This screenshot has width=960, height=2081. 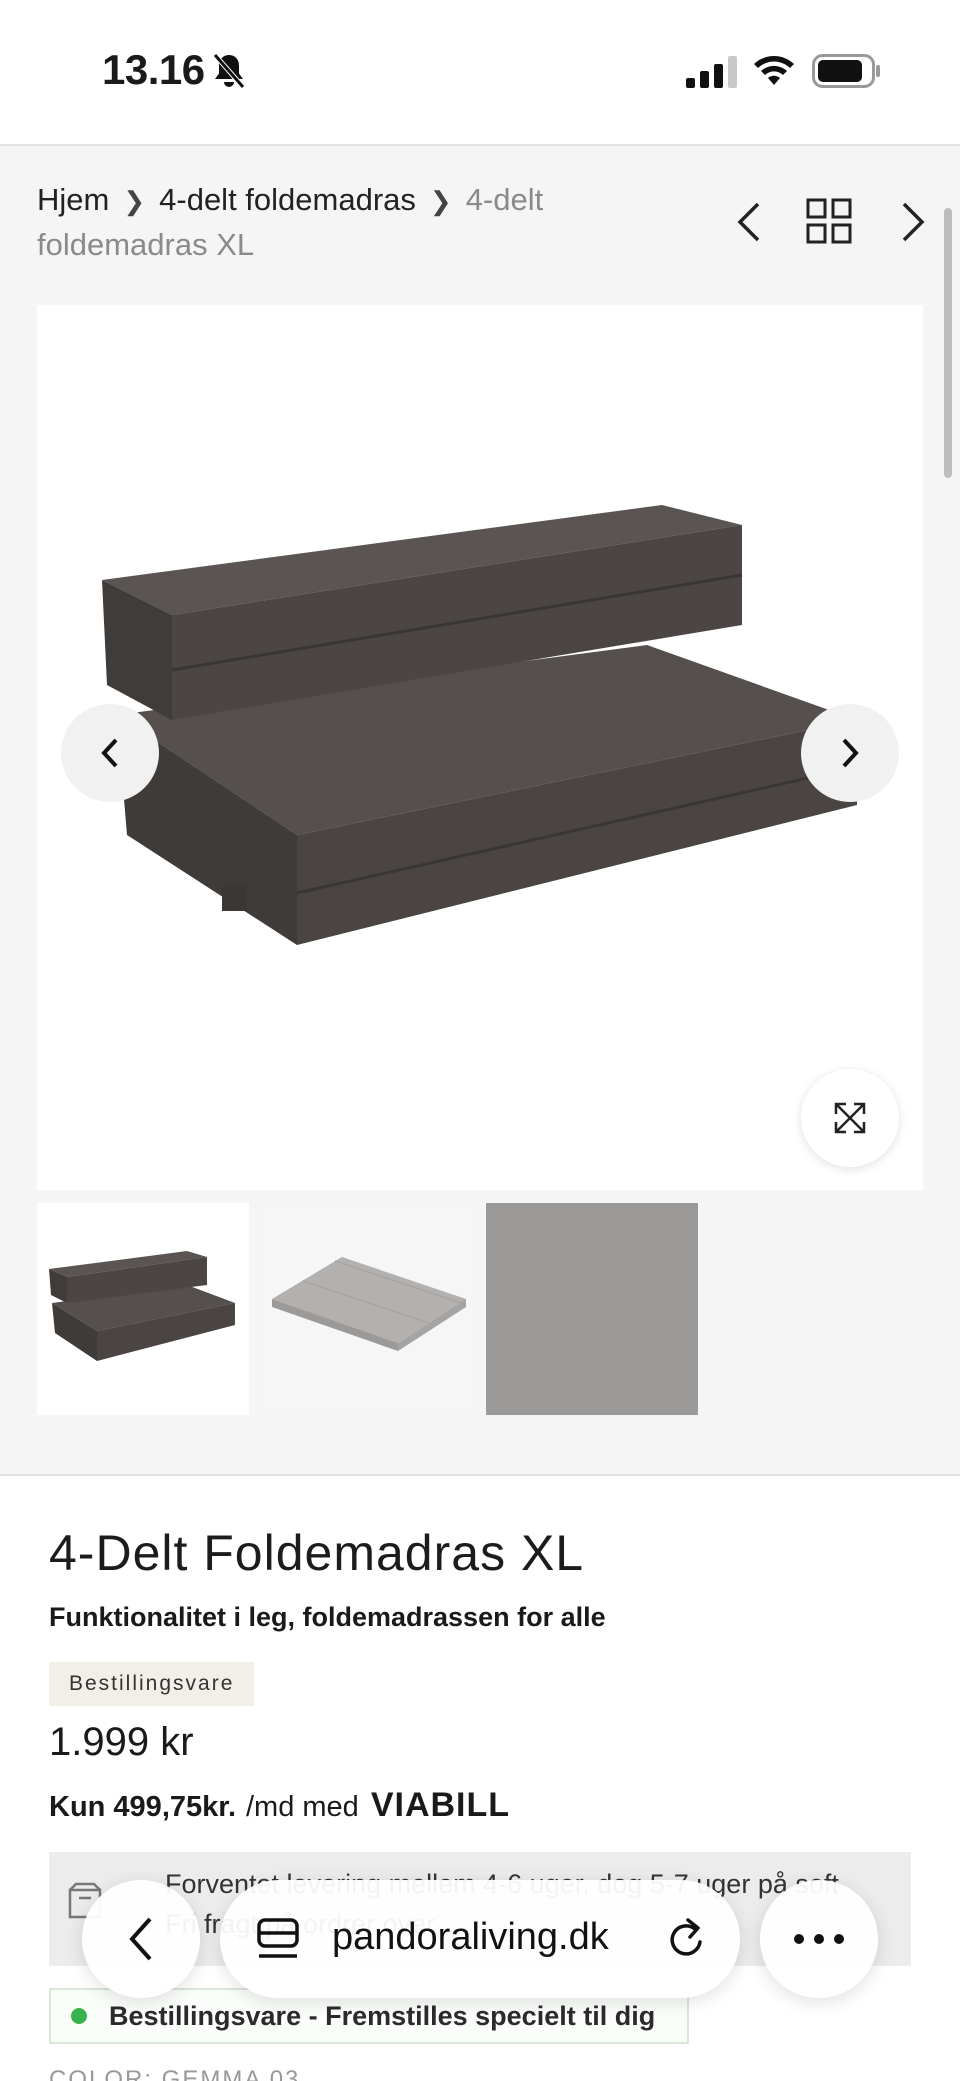 I want to click on more-icon, so click(x=819, y=1939).